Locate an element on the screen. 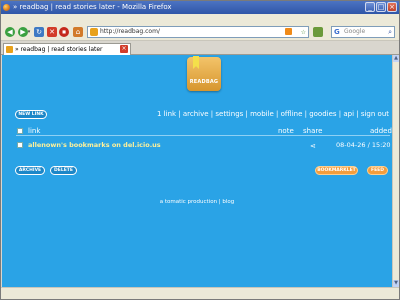 The height and width of the screenshot is (300, 400). rss-icon is located at coordinates (288, 31).